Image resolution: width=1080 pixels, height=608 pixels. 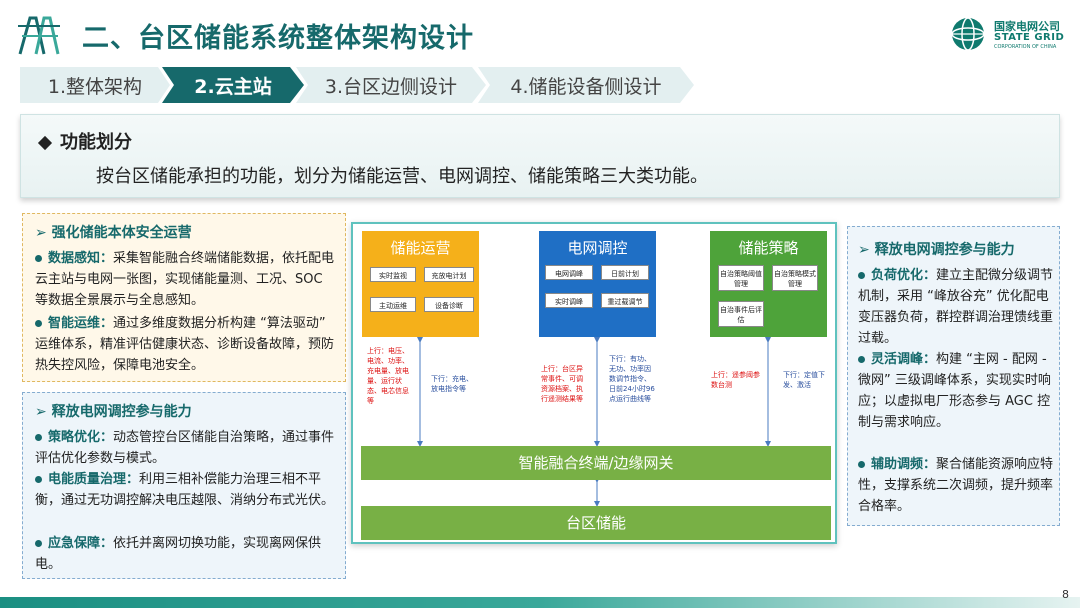 What do you see at coordinates (178, 554) in the screenshot?
I see `list-item: 应急保障：依托并离网切换功能，实现离网保供电。` at bounding box center [178, 554].